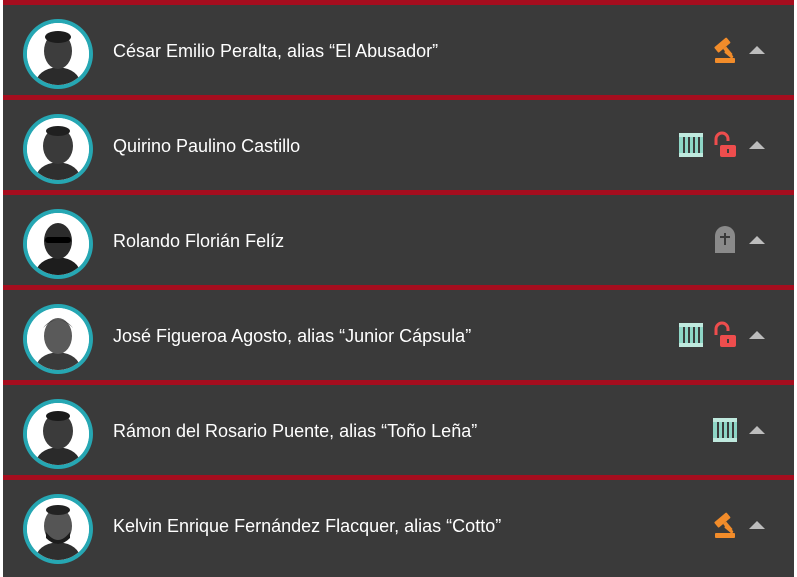 This screenshot has height=577, width=797. What do you see at coordinates (207, 146) in the screenshot?
I see `person-name: Quirino Paulino Castillo` at bounding box center [207, 146].